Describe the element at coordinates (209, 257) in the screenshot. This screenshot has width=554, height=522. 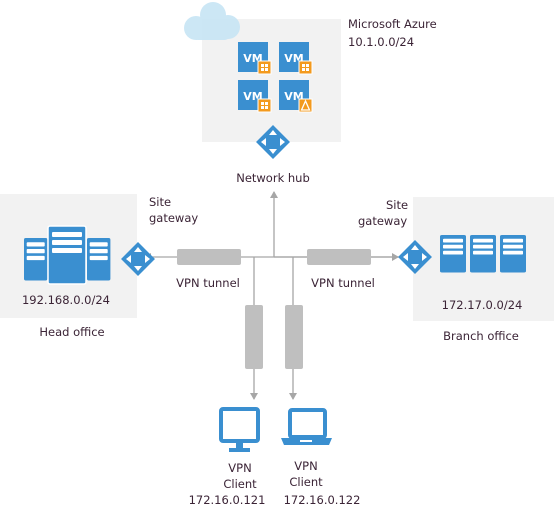
I see `tunnel-head-office` at that location.